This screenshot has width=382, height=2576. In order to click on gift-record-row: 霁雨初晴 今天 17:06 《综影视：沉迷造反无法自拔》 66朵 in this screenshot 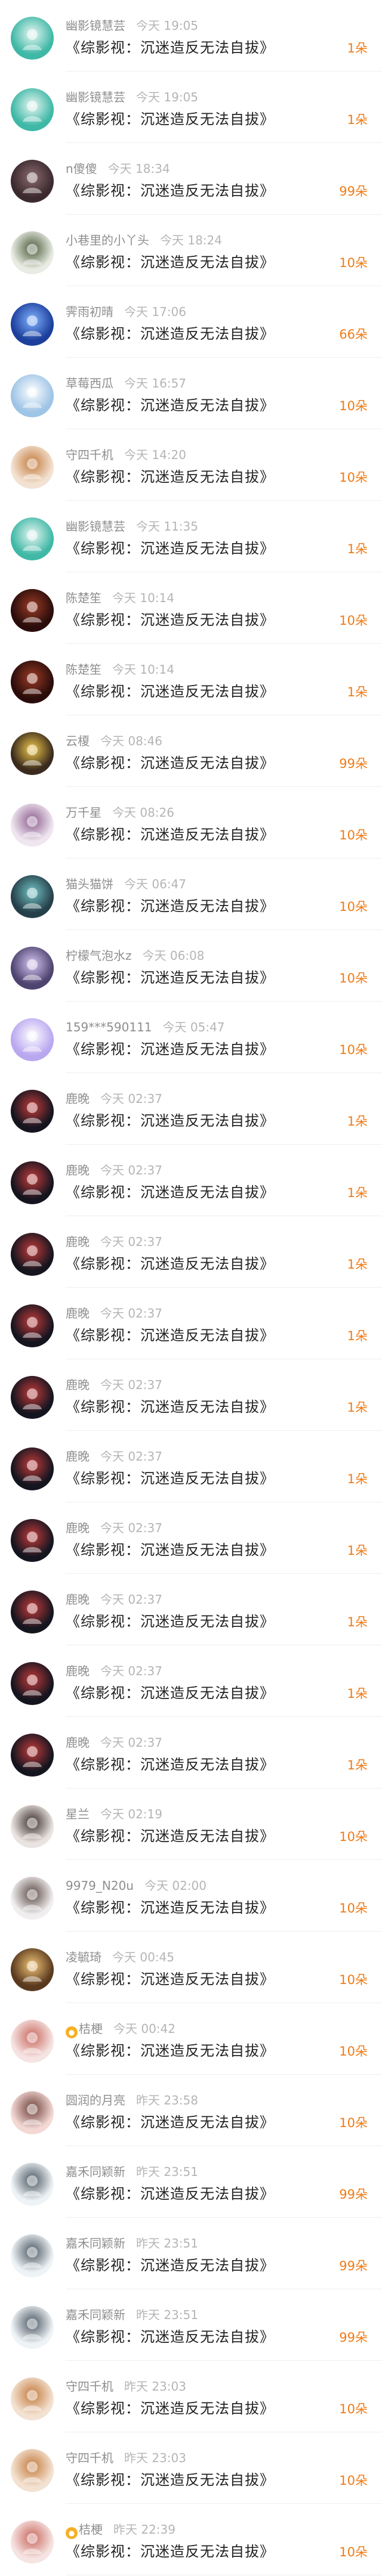, I will do `click(191, 322)`.